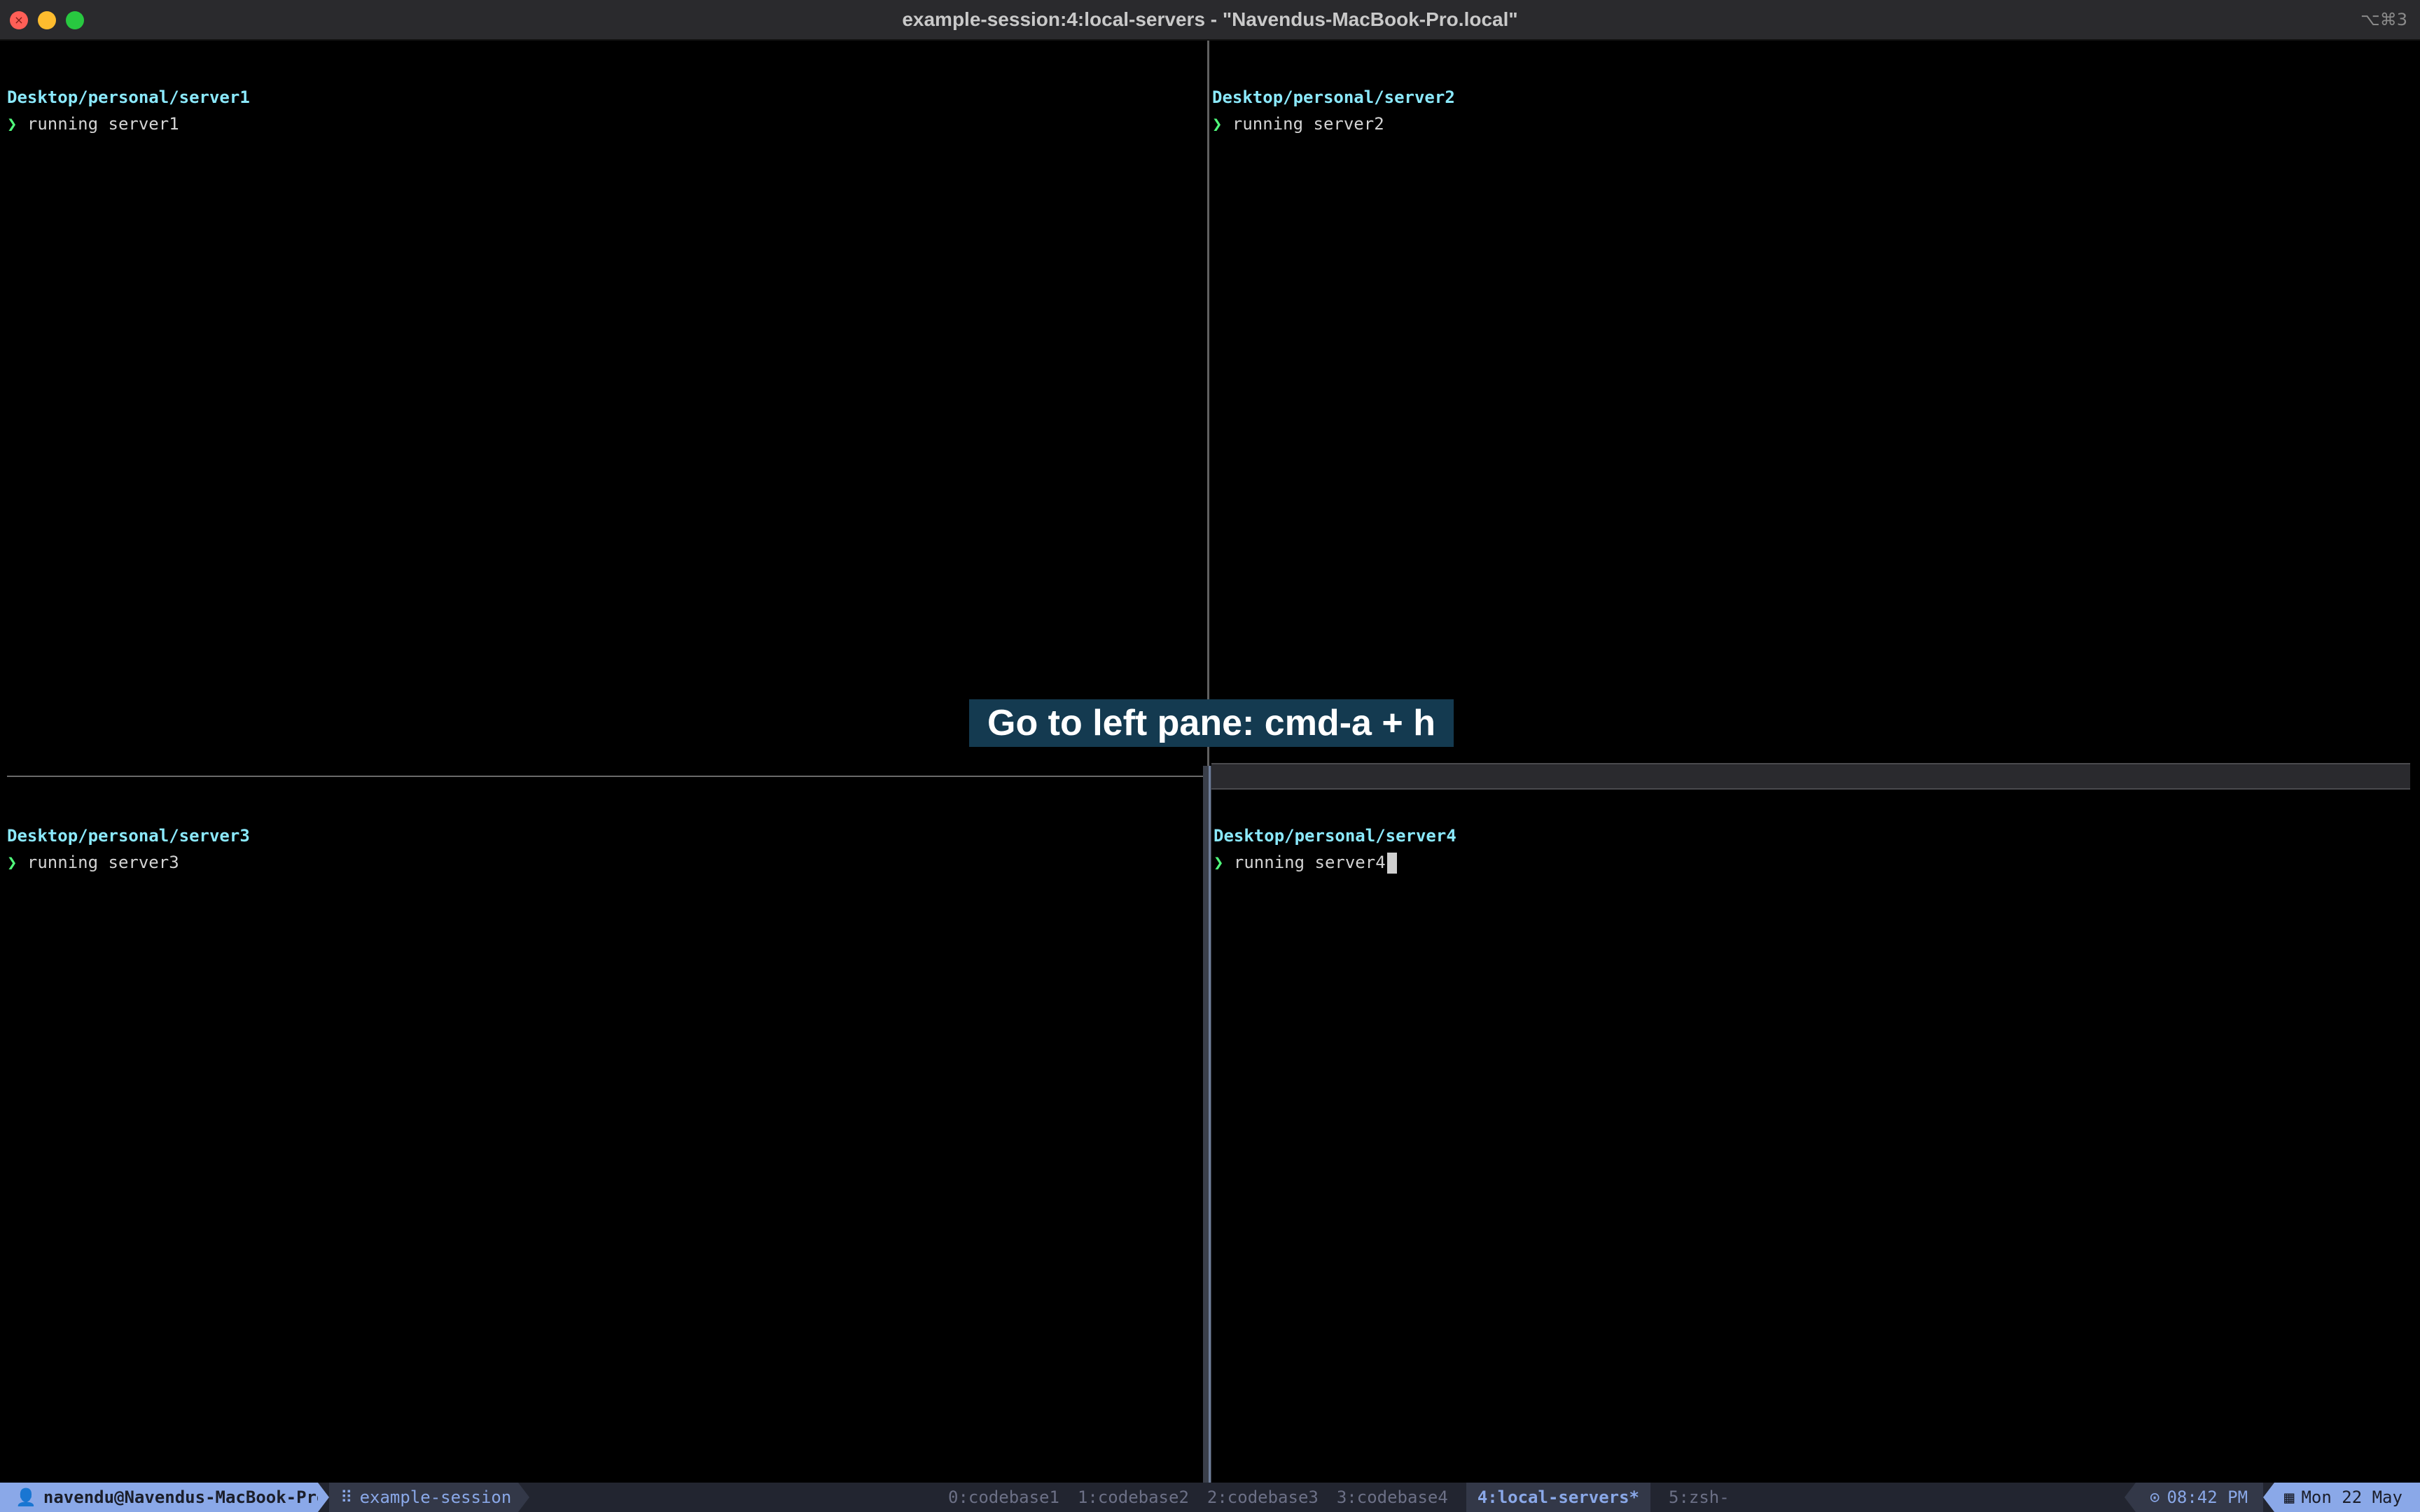  I want to click on pane-path: Desktop/personal/server2, so click(1333, 97).